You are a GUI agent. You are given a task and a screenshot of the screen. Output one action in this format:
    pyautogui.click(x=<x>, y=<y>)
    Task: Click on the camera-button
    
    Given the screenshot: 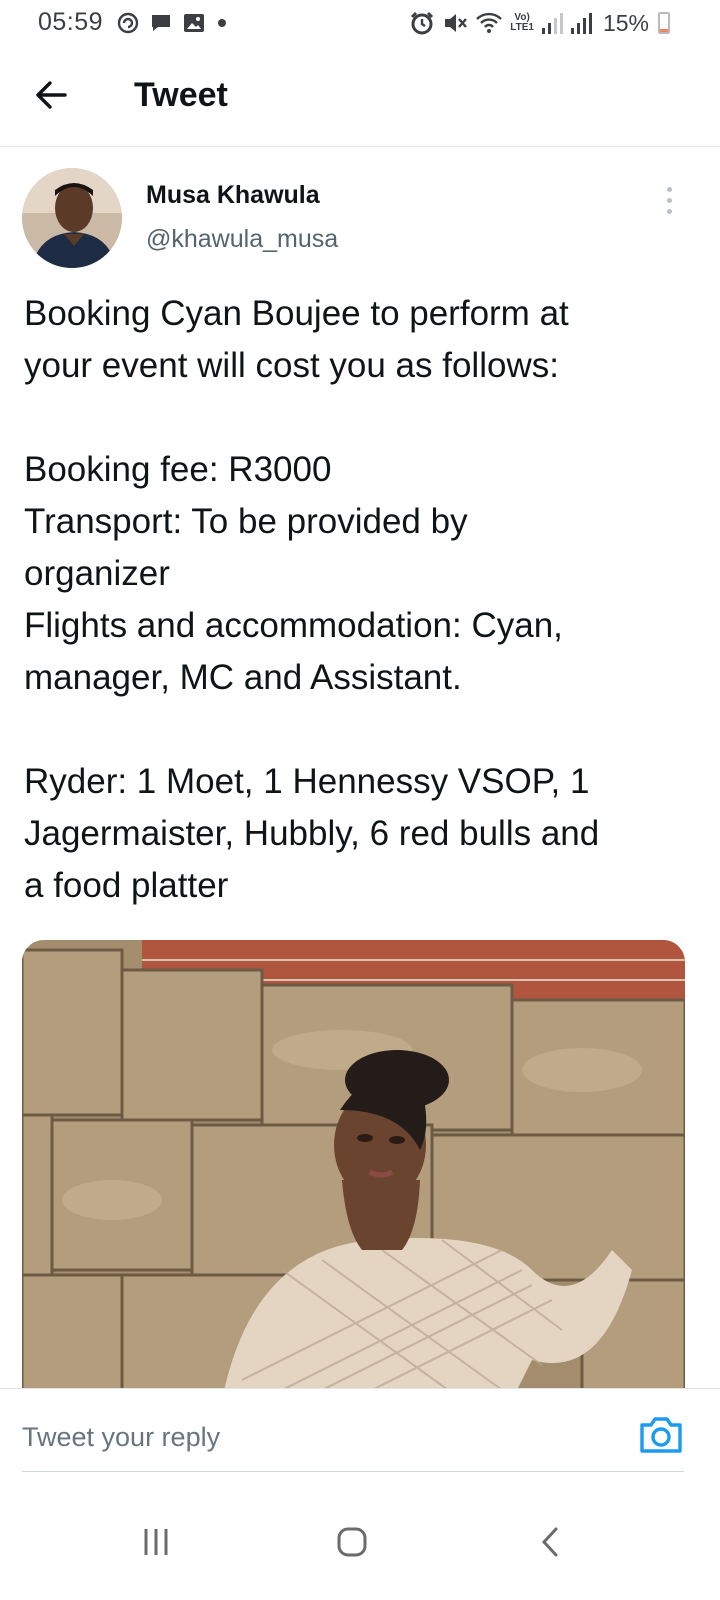 What is the action you would take?
    pyautogui.click(x=661, y=1435)
    